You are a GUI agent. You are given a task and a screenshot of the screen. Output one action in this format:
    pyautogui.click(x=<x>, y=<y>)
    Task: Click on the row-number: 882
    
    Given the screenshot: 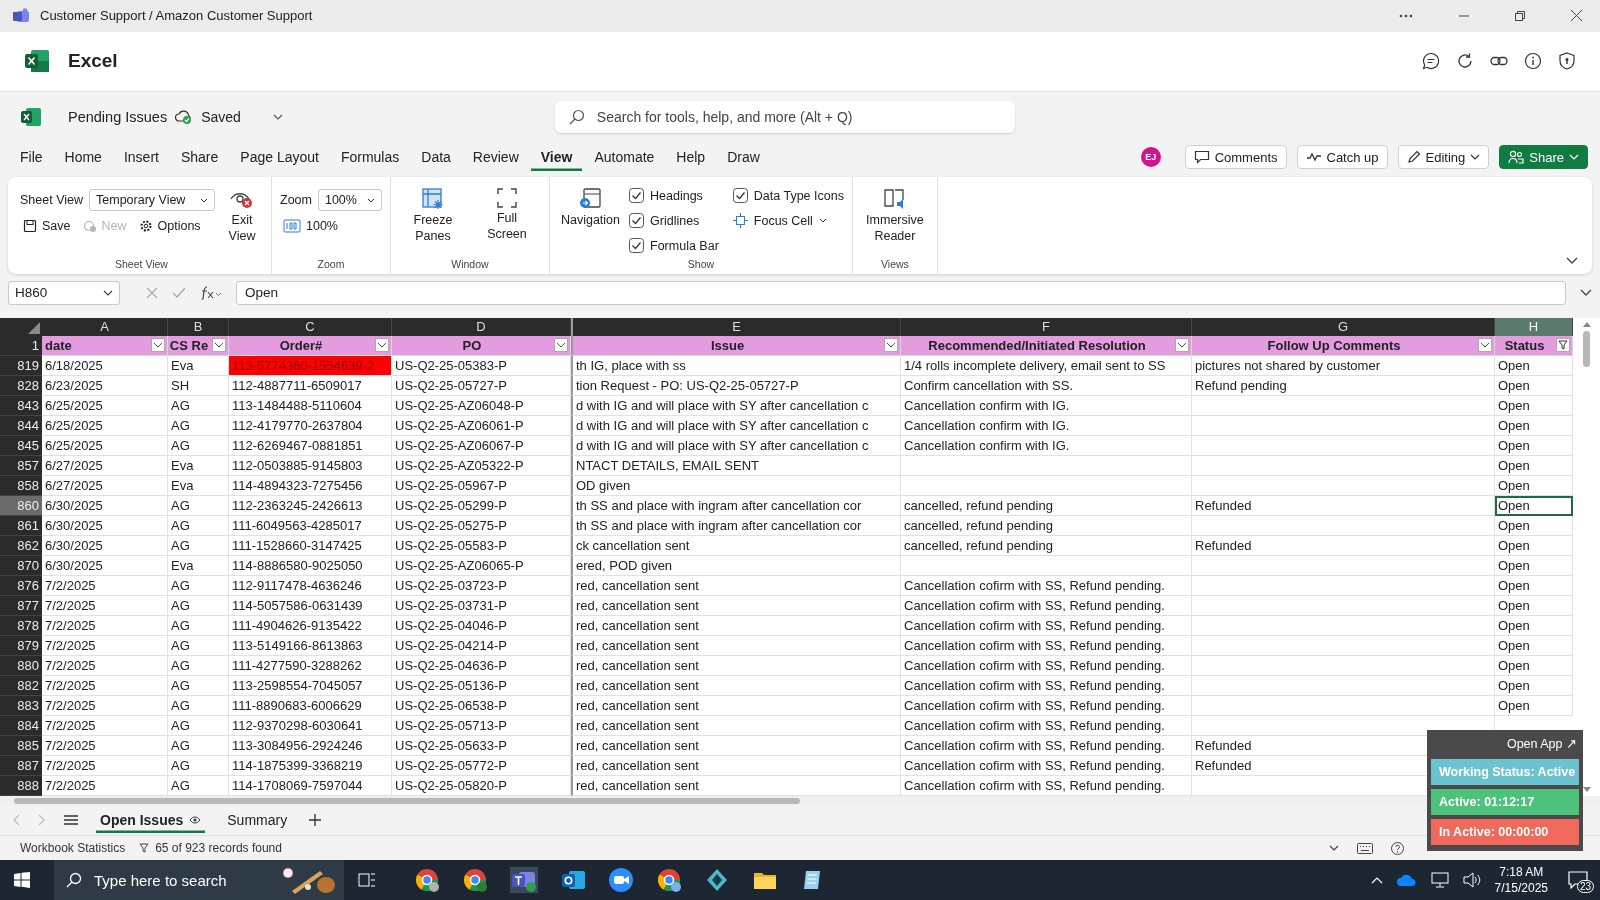 What is the action you would take?
    pyautogui.click(x=21, y=685)
    